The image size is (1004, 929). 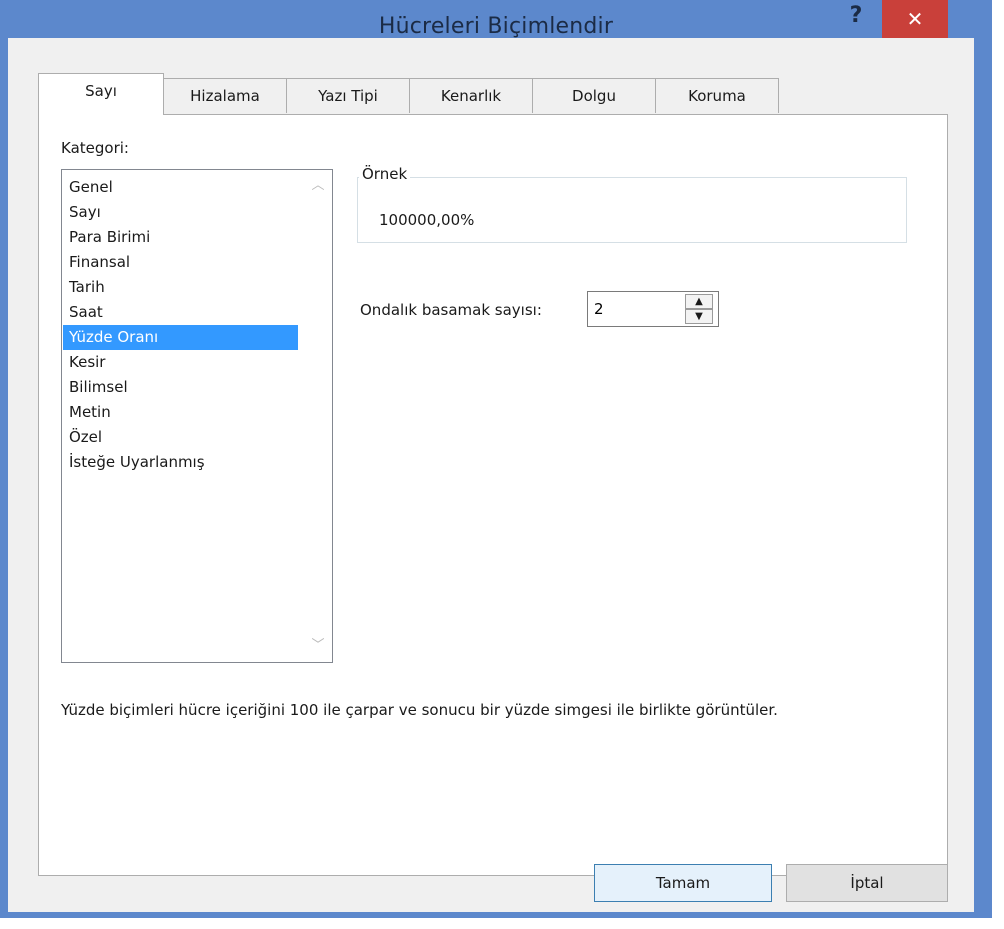 I want to click on decimal-places-label: Ondalık basamak sayısı:, so click(x=451, y=310).